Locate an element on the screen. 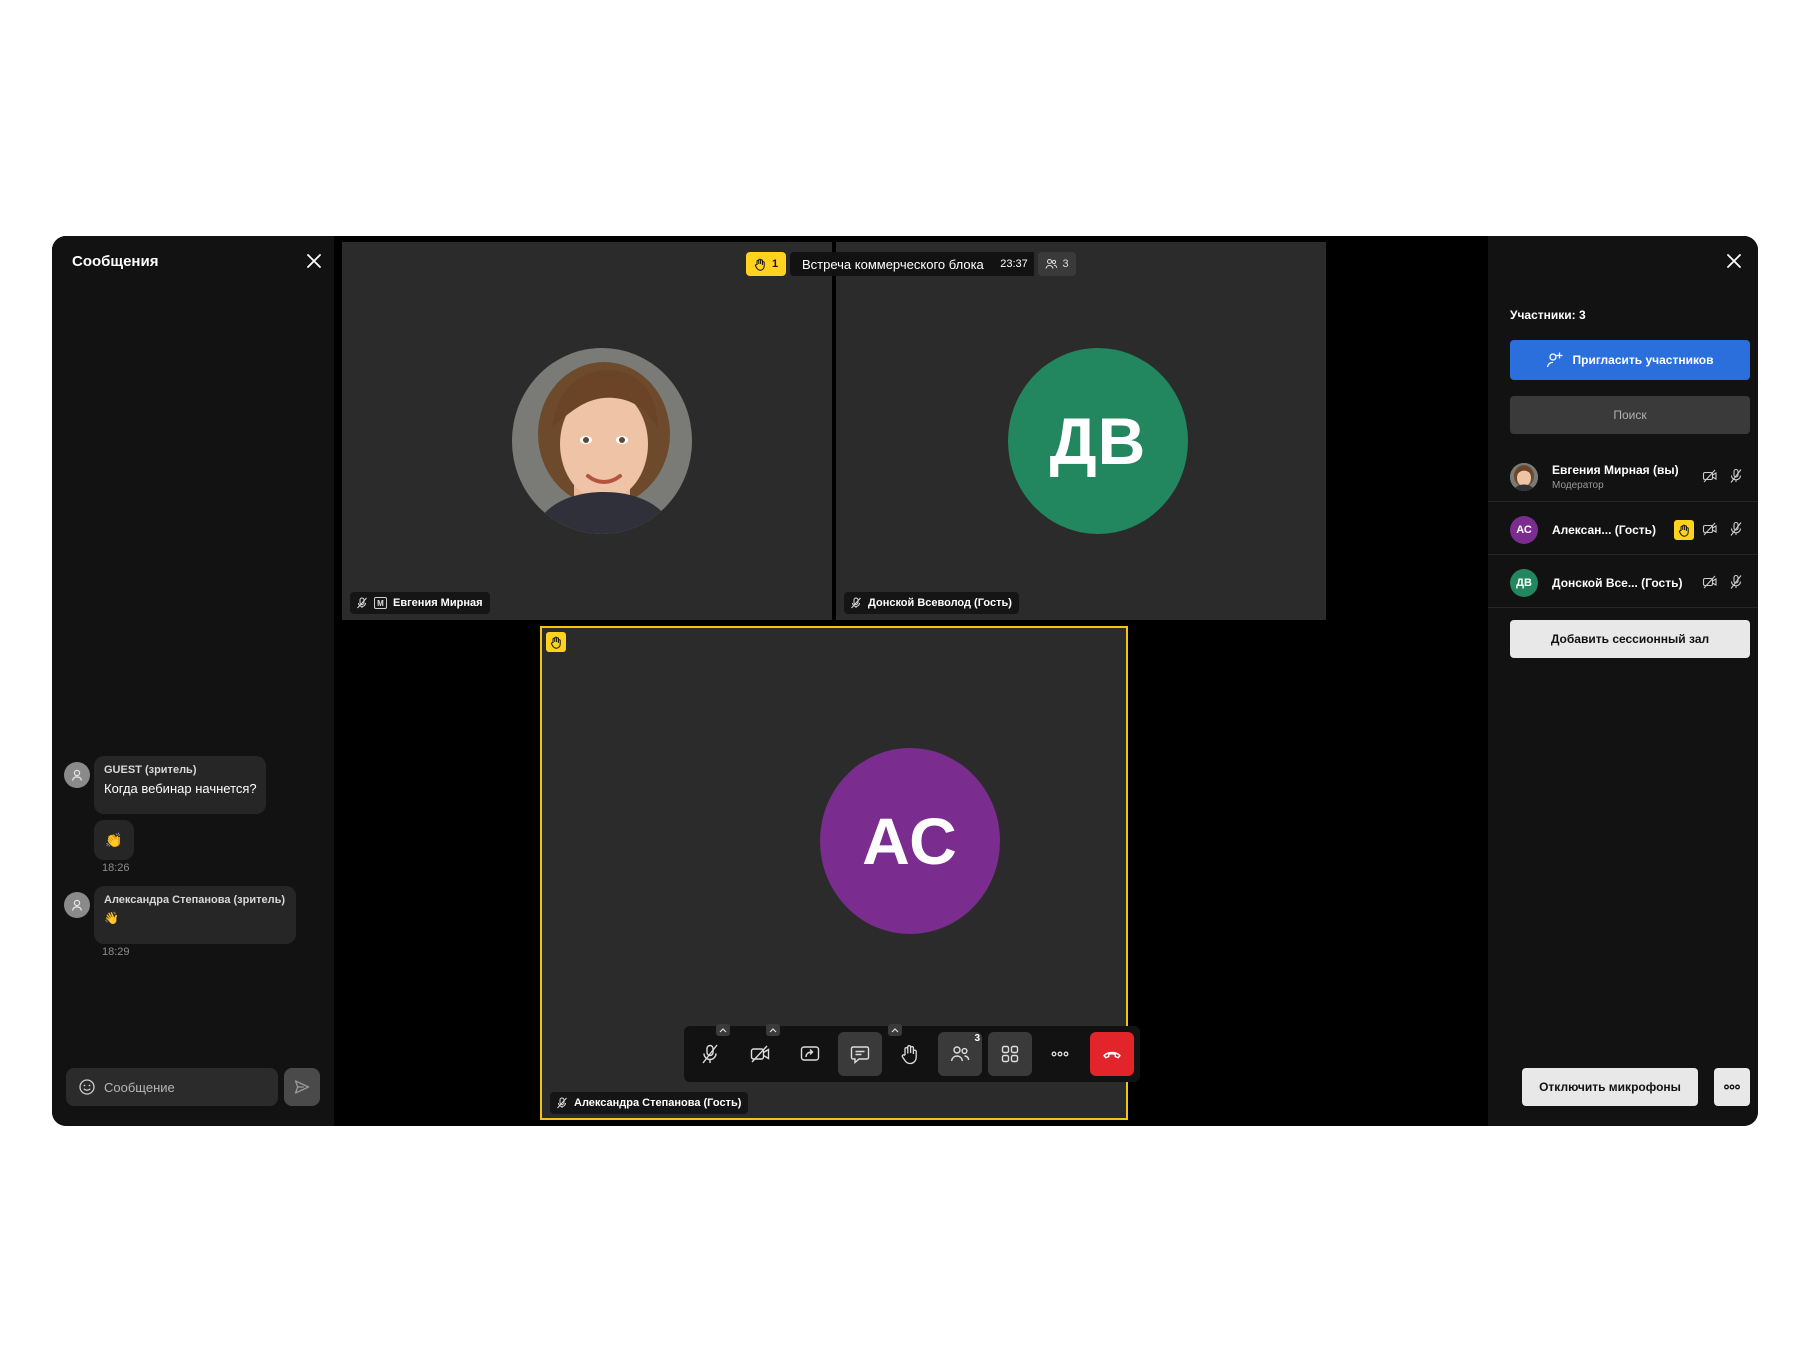  participant-row: Евгения Мирная (вы) Модератор is located at coordinates (1623, 476).